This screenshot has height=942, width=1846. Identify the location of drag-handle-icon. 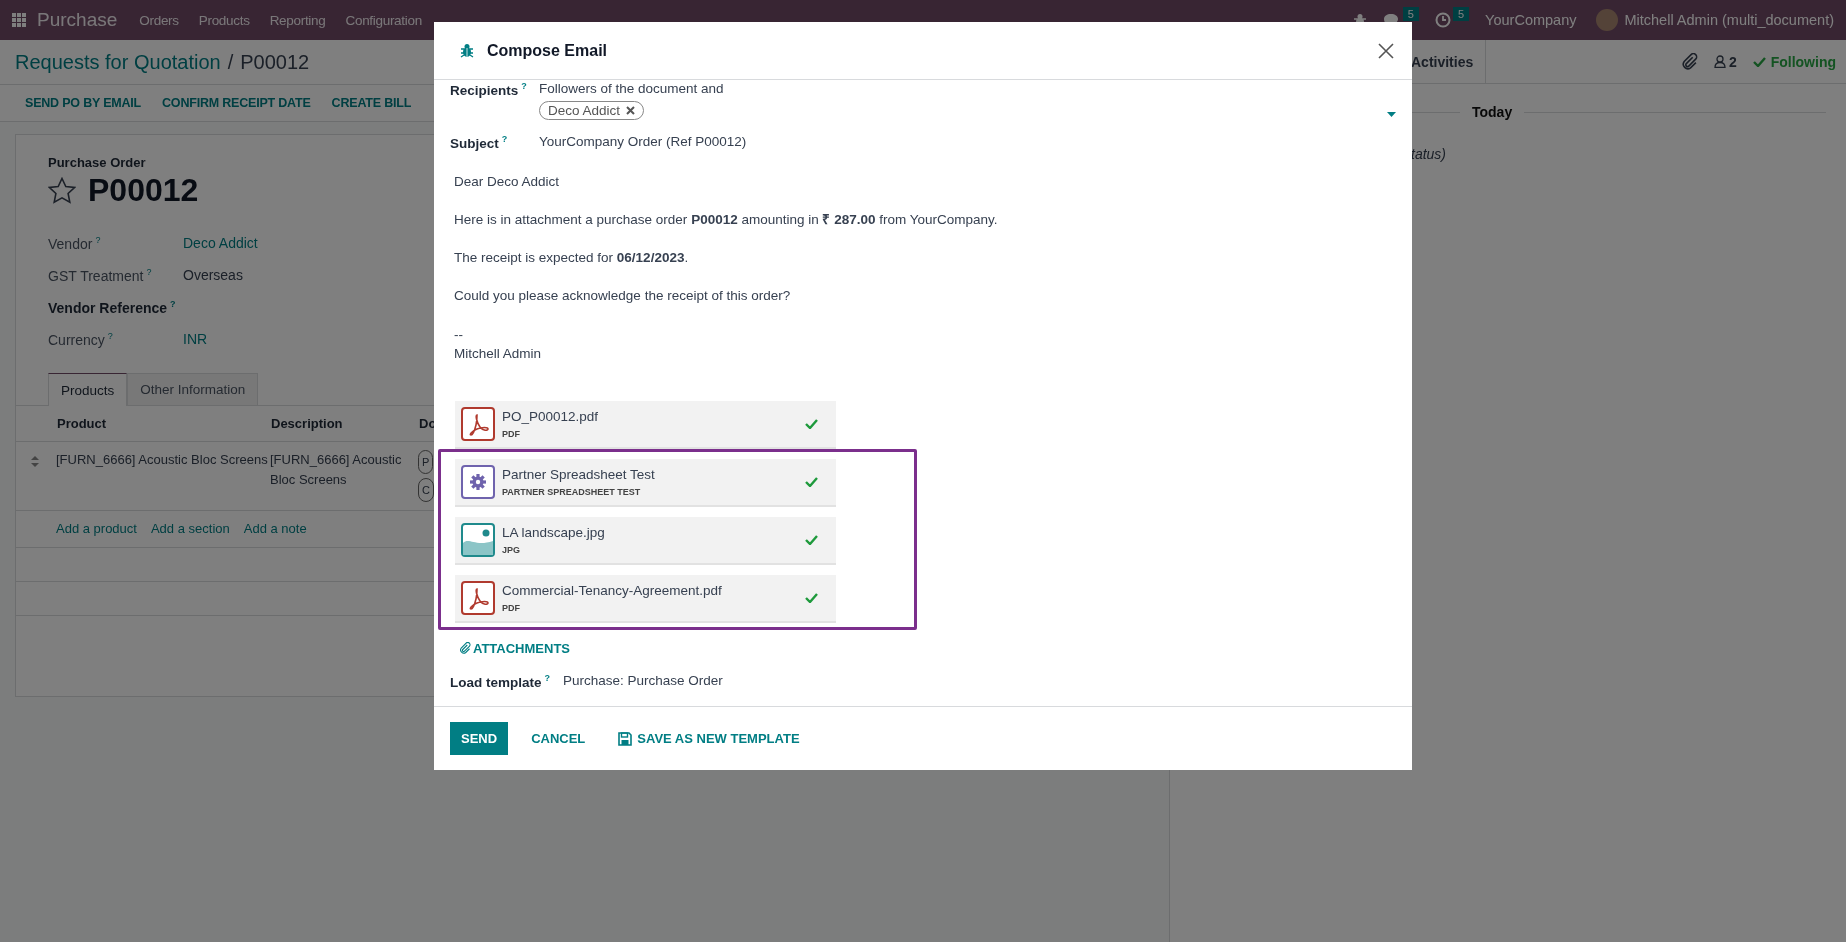
(35, 461).